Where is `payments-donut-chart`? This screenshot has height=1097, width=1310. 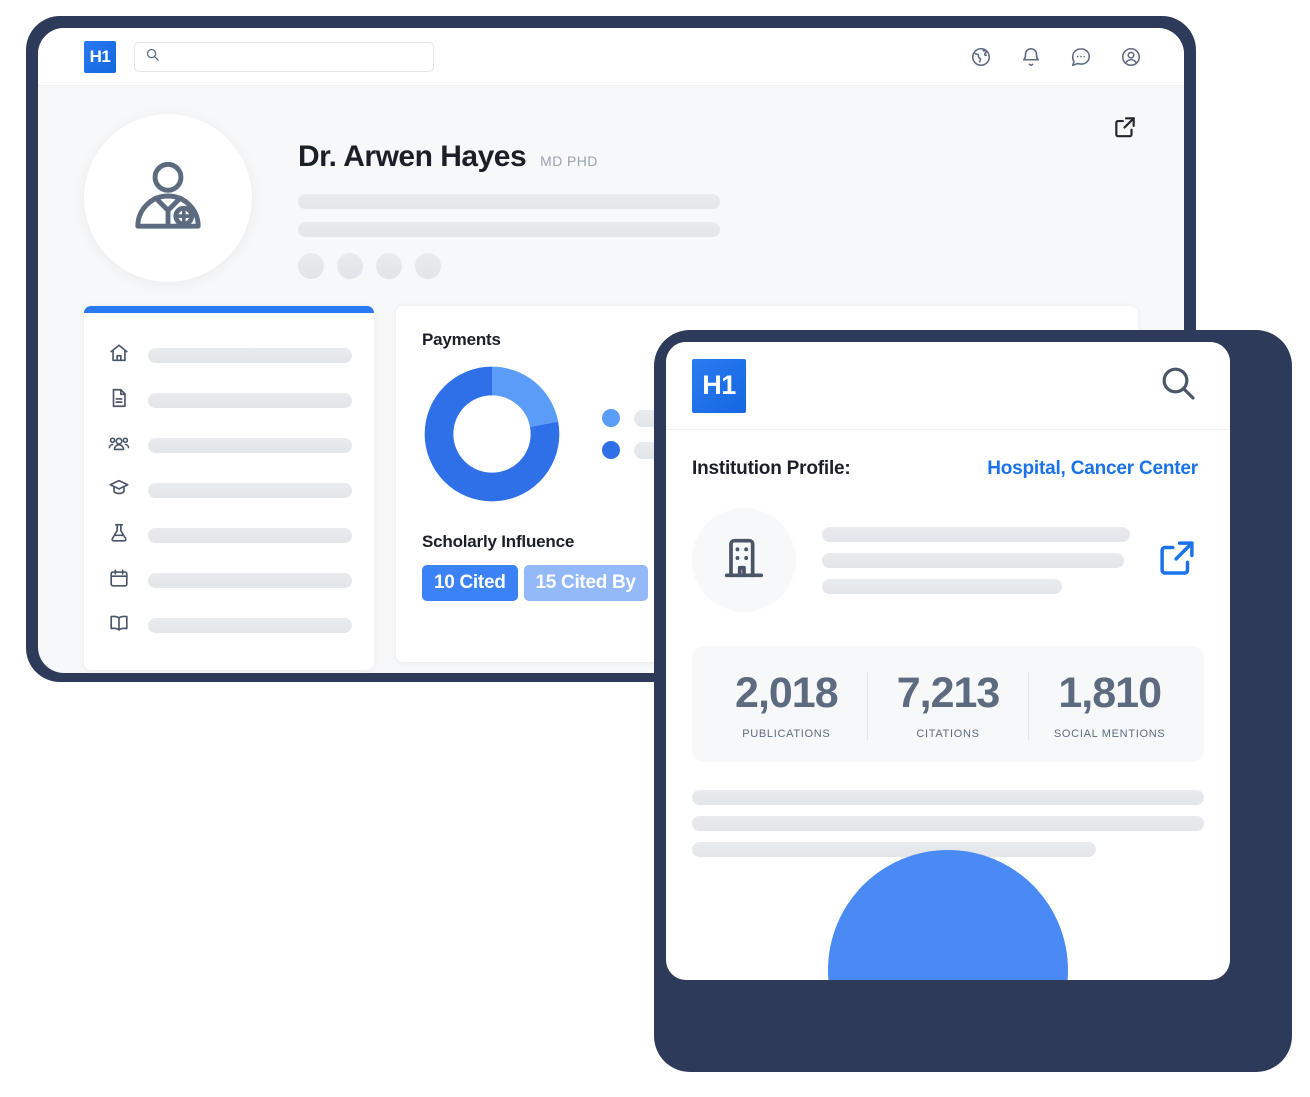
payments-donut-chart is located at coordinates (492, 434).